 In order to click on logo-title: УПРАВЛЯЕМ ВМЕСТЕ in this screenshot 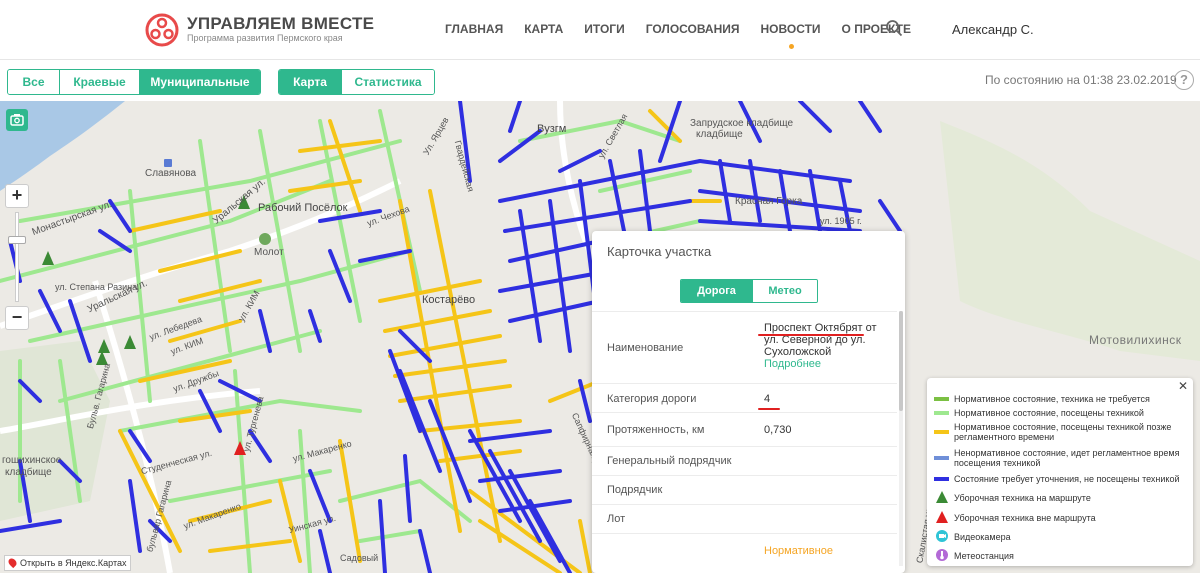, I will do `click(280, 24)`.